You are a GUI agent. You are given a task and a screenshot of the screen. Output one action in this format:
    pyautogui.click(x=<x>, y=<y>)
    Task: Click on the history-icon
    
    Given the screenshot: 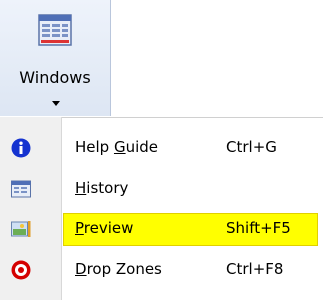 What is the action you would take?
    pyautogui.click(x=21, y=189)
    